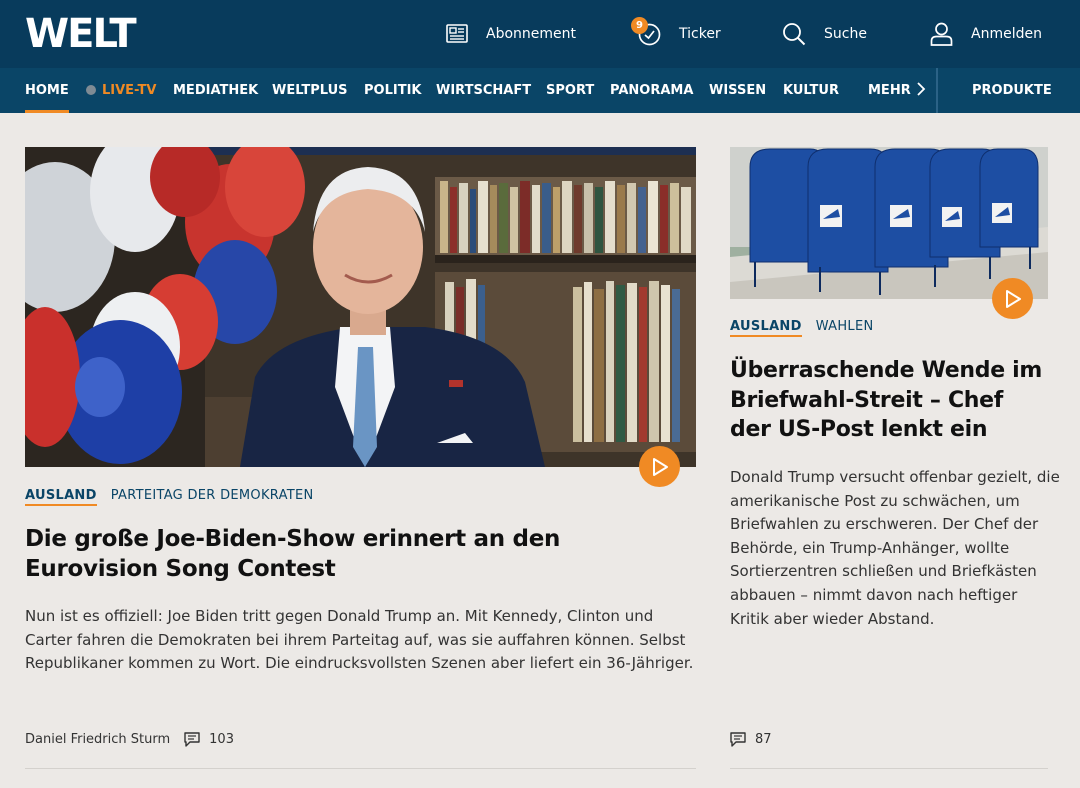 The height and width of the screenshot is (788, 1080). I want to click on welt-logo: WELT, so click(81, 34).